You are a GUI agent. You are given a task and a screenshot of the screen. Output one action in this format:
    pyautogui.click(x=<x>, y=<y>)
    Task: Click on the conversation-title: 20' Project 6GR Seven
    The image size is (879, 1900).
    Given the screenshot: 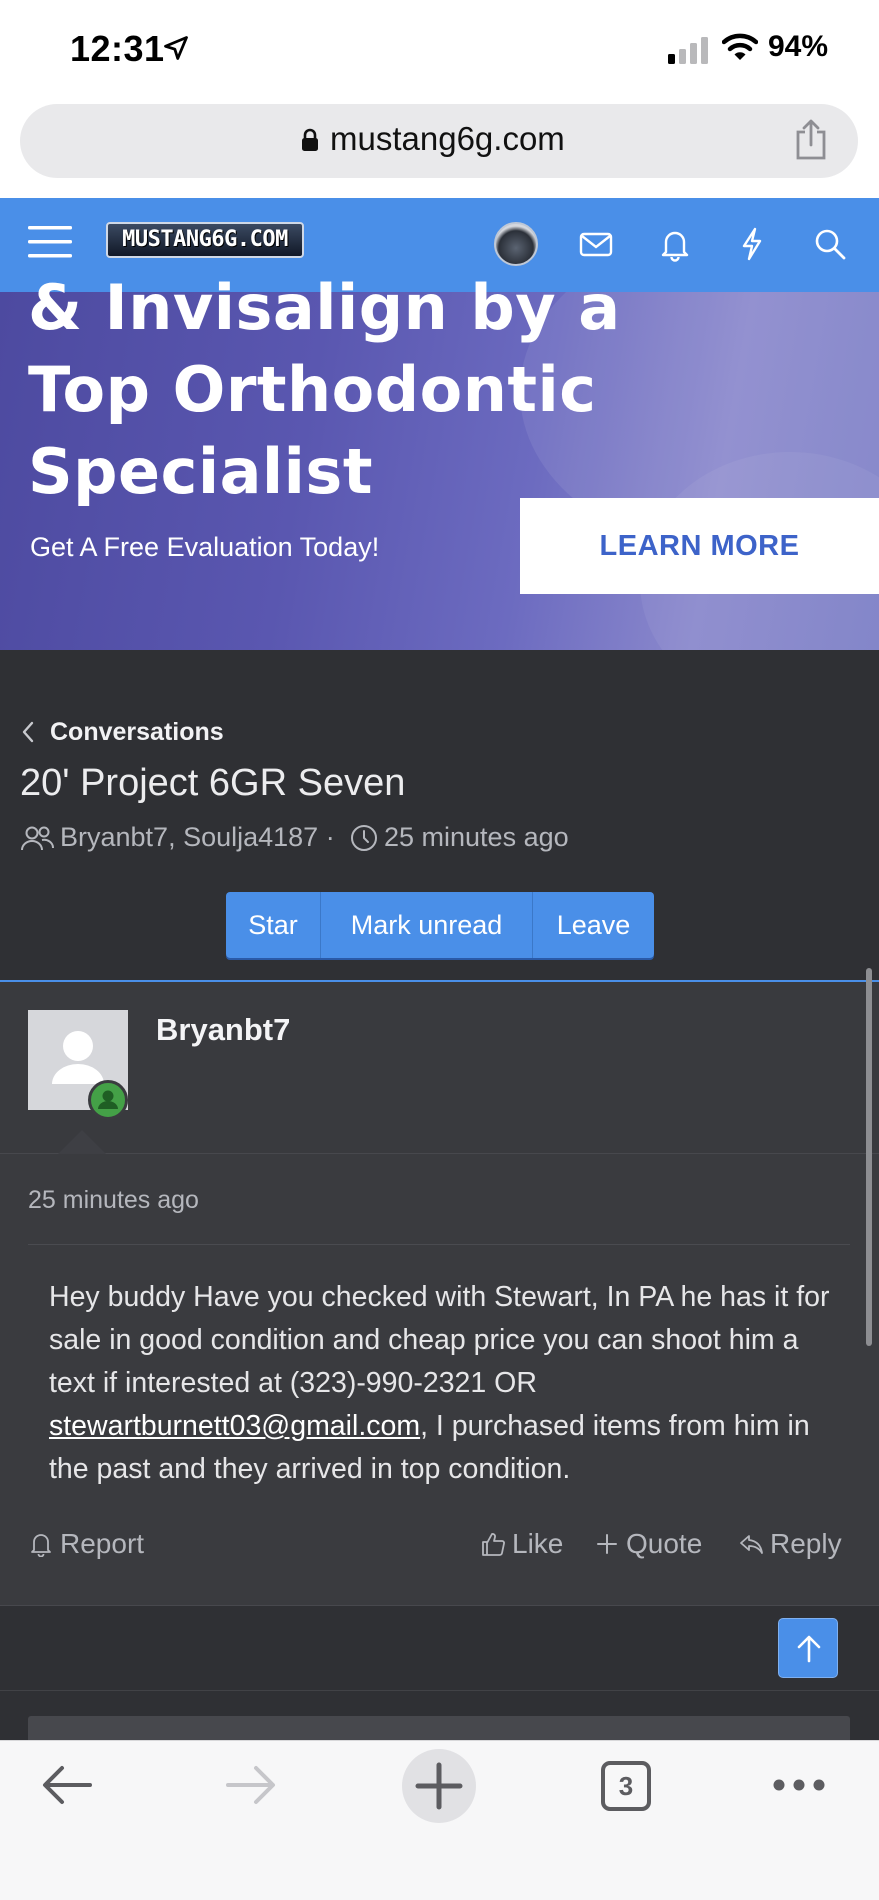 What is the action you would take?
    pyautogui.click(x=213, y=783)
    